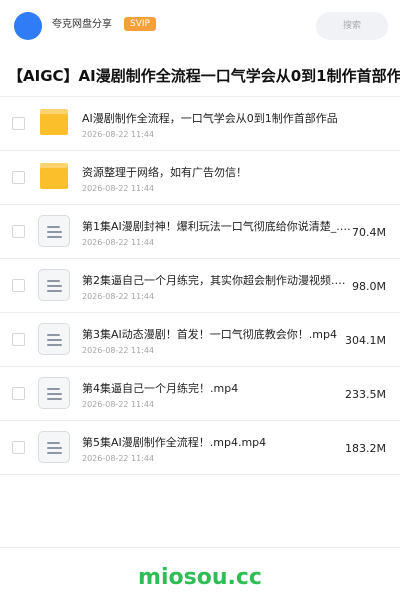 The image size is (400, 600). Describe the element at coordinates (365, 448) in the screenshot. I see `file-size: 183.2M` at that location.